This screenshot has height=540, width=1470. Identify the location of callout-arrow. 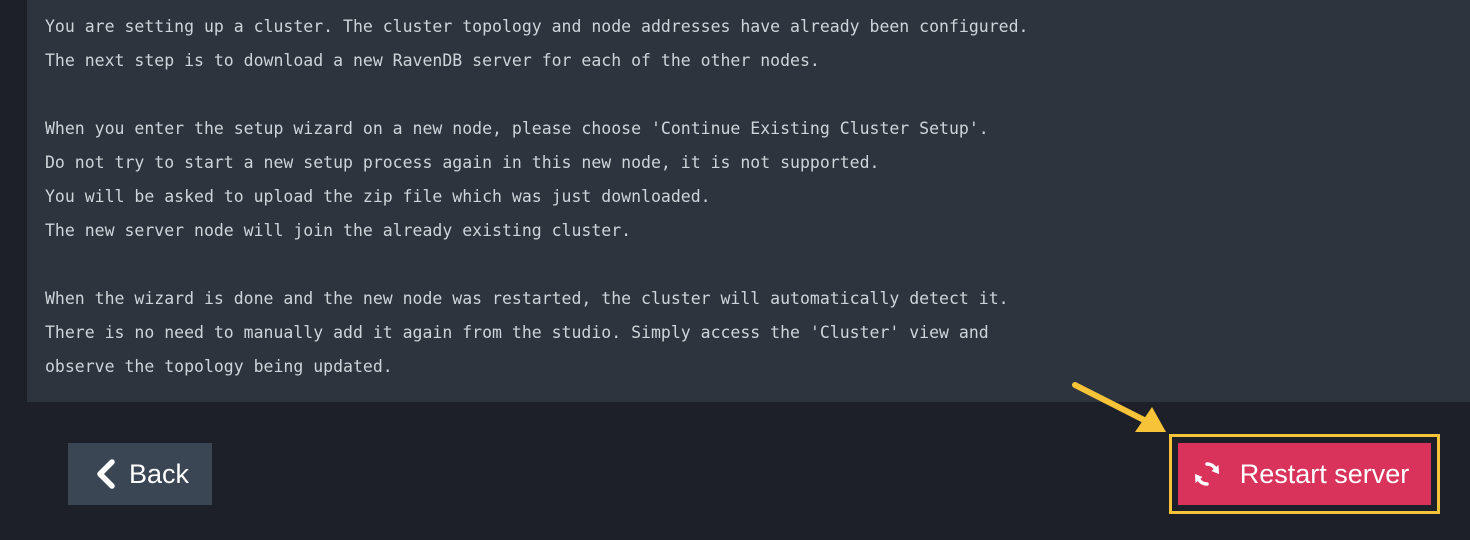
(1119, 407).